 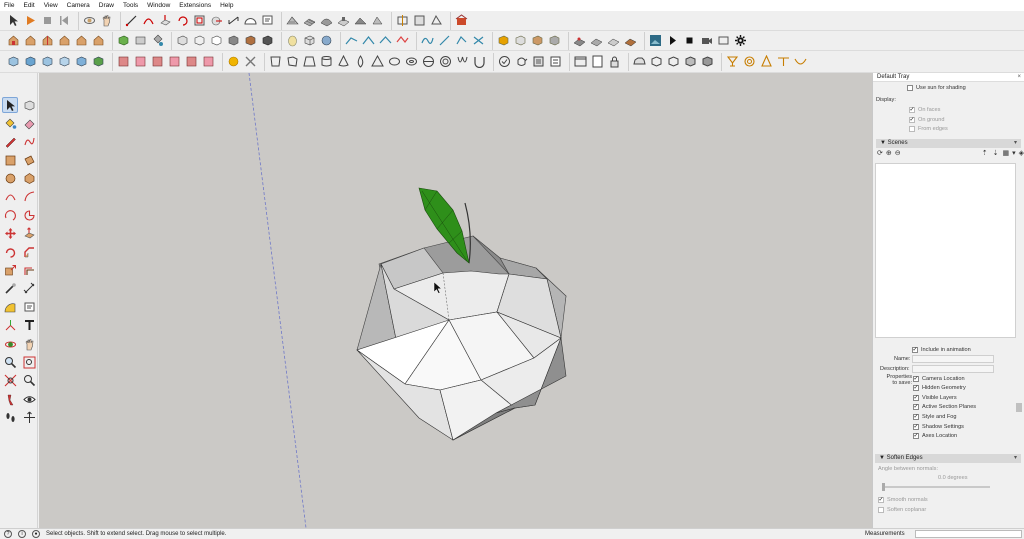 What do you see at coordinates (8, 534) in the screenshot?
I see `geo-location-icon: ?` at bounding box center [8, 534].